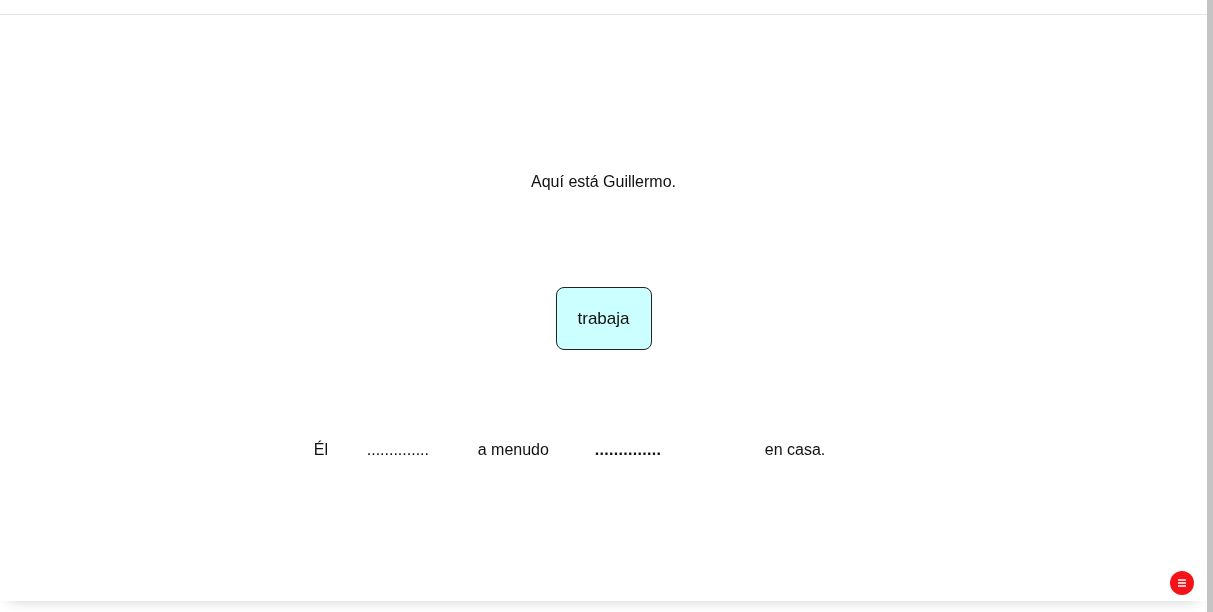 The height and width of the screenshot is (612, 1213). Describe the element at coordinates (603, 318) in the screenshot. I see `word-card: trabaja` at that location.